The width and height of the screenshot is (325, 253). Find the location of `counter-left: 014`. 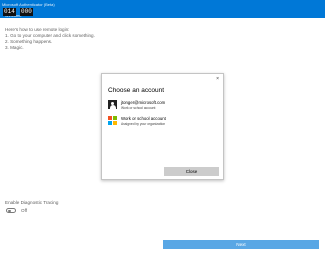

counter-left: 014 is located at coordinates (9, 12).